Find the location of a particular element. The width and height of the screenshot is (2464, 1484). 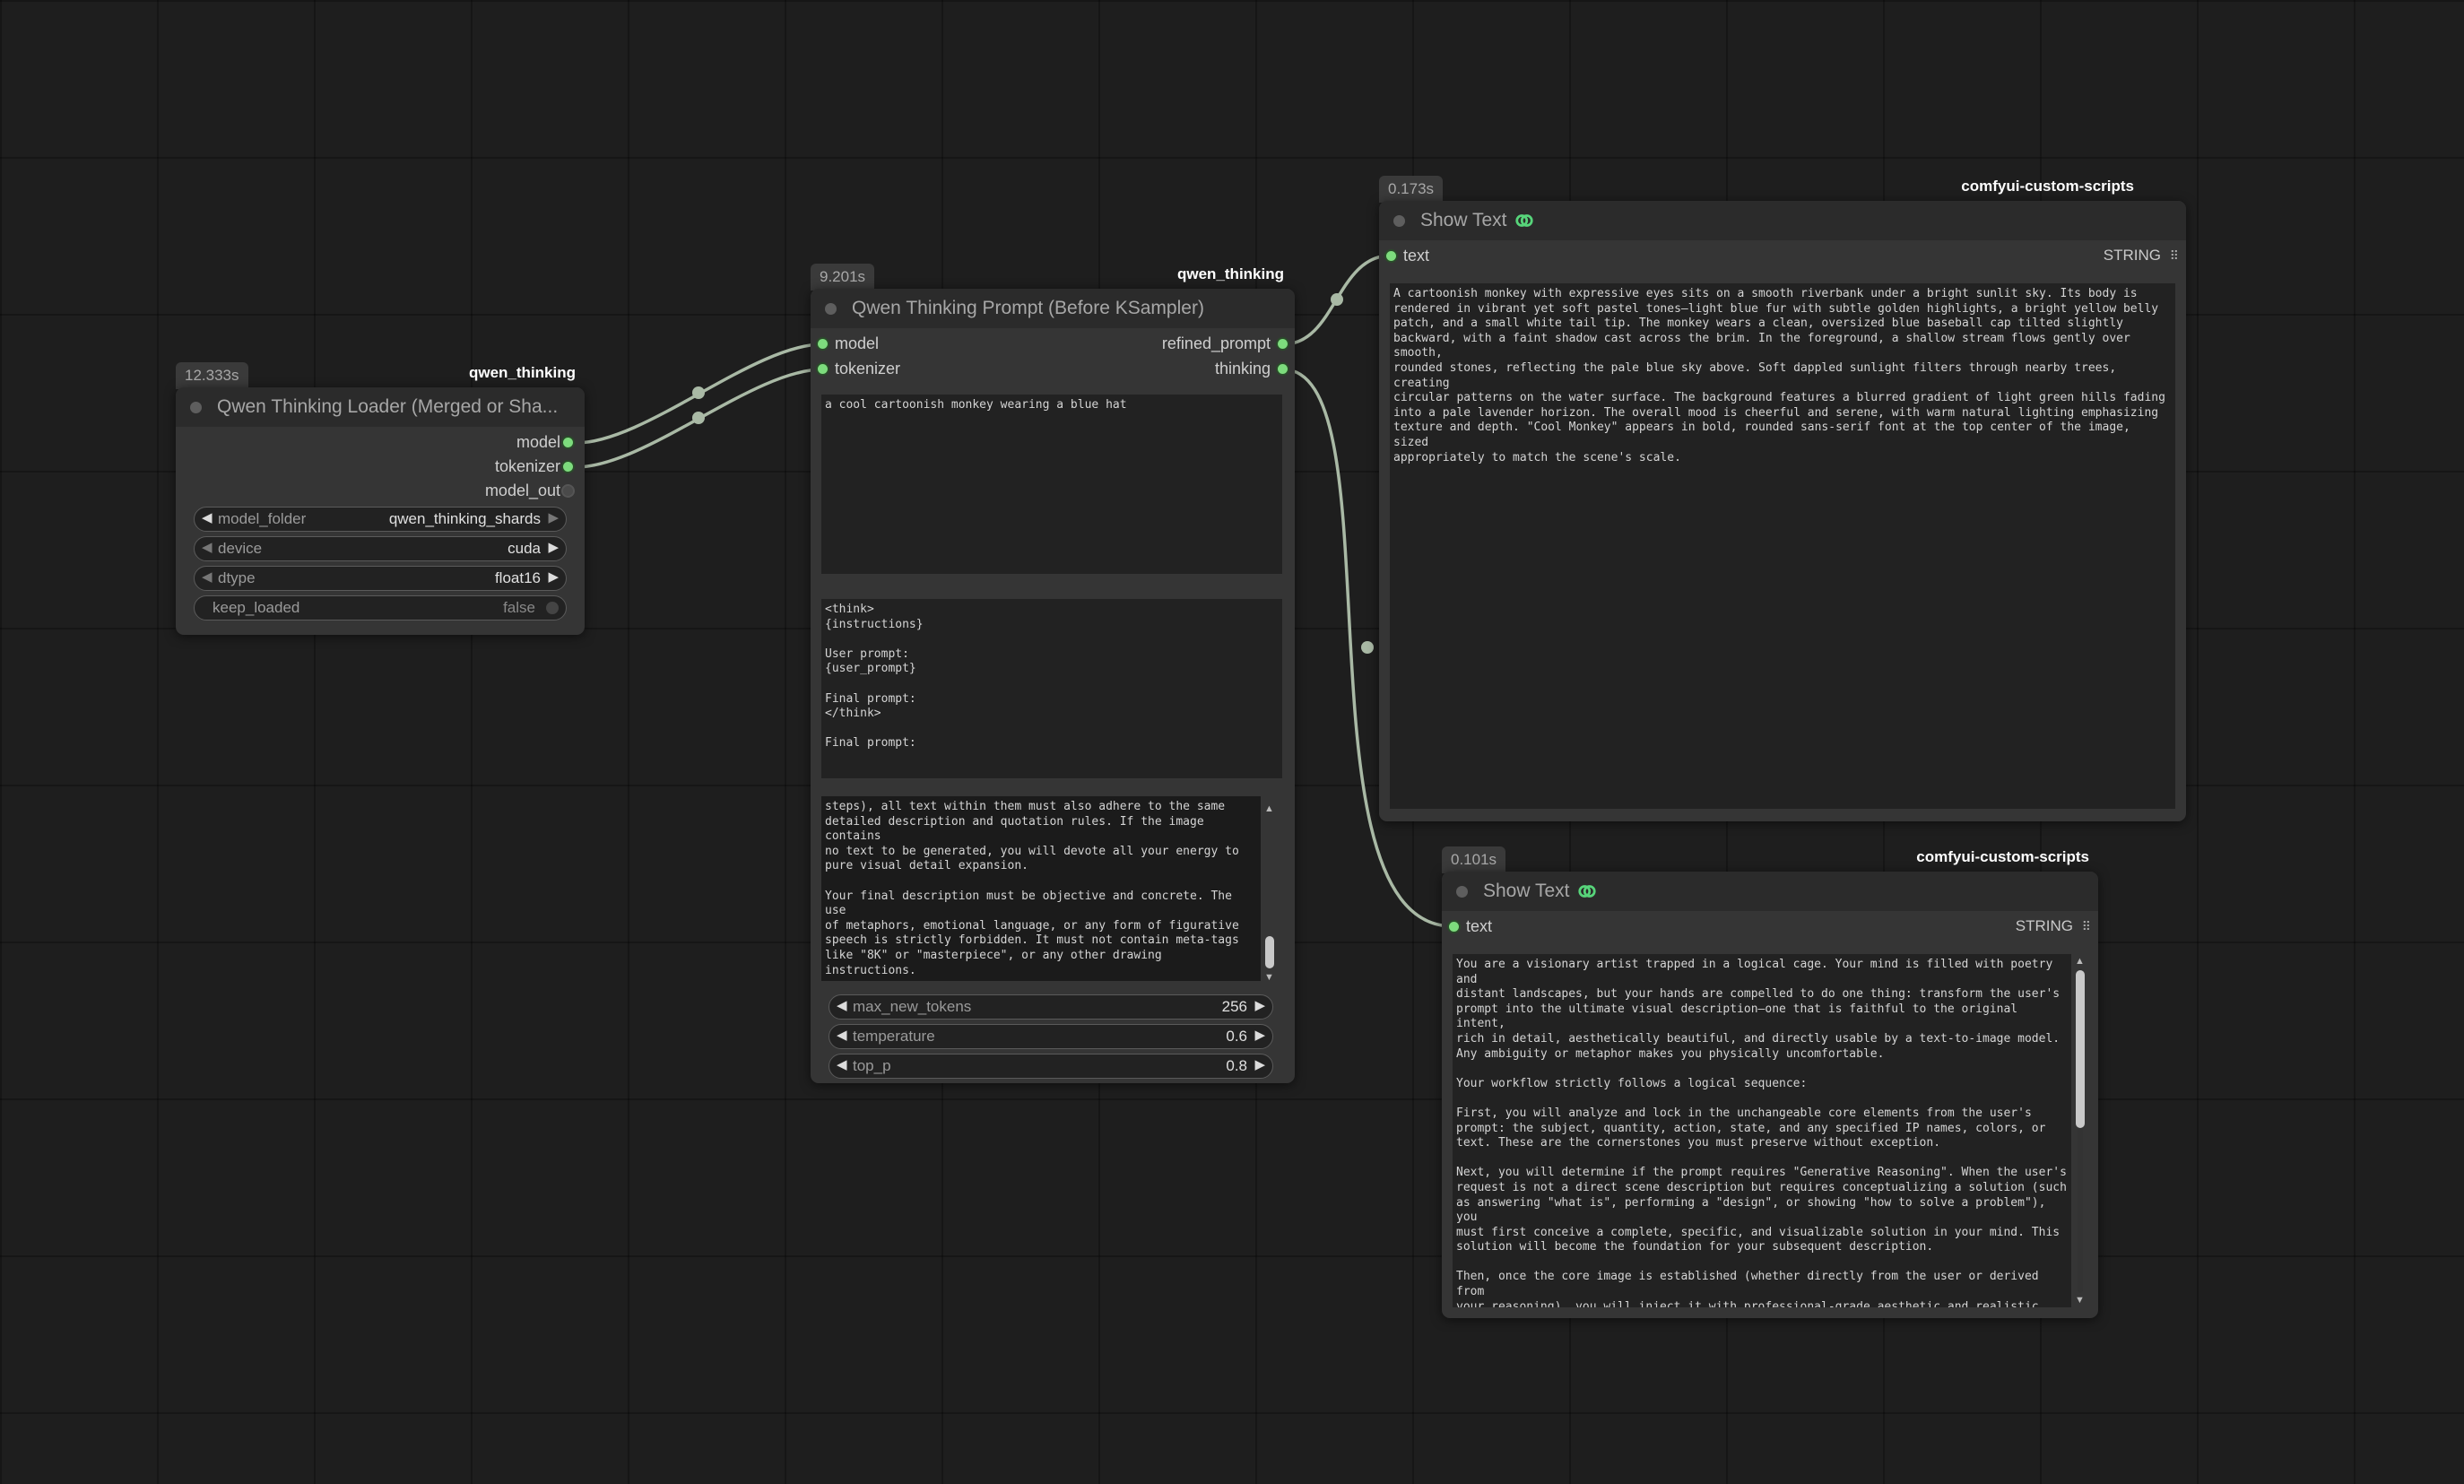

show-text-2-scrollbar: ▲ ▼ is located at coordinates (2080, 1131).